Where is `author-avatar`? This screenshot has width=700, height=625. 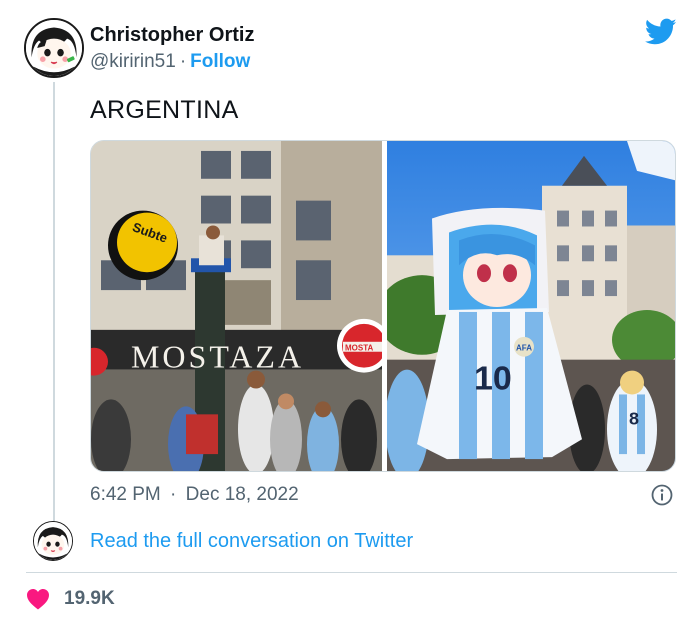
author-avatar is located at coordinates (54, 48).